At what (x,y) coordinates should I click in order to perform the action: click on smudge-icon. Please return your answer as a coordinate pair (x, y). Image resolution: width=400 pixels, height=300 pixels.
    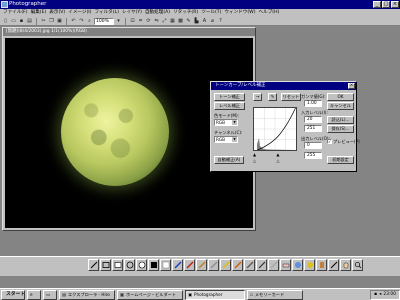
    Looking at the image, I should click on (249, 265).